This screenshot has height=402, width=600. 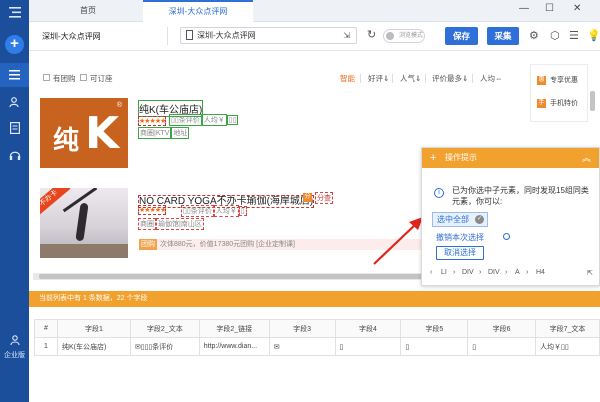 I want to click on minimize-icon: —, so click(x=524, y=8).